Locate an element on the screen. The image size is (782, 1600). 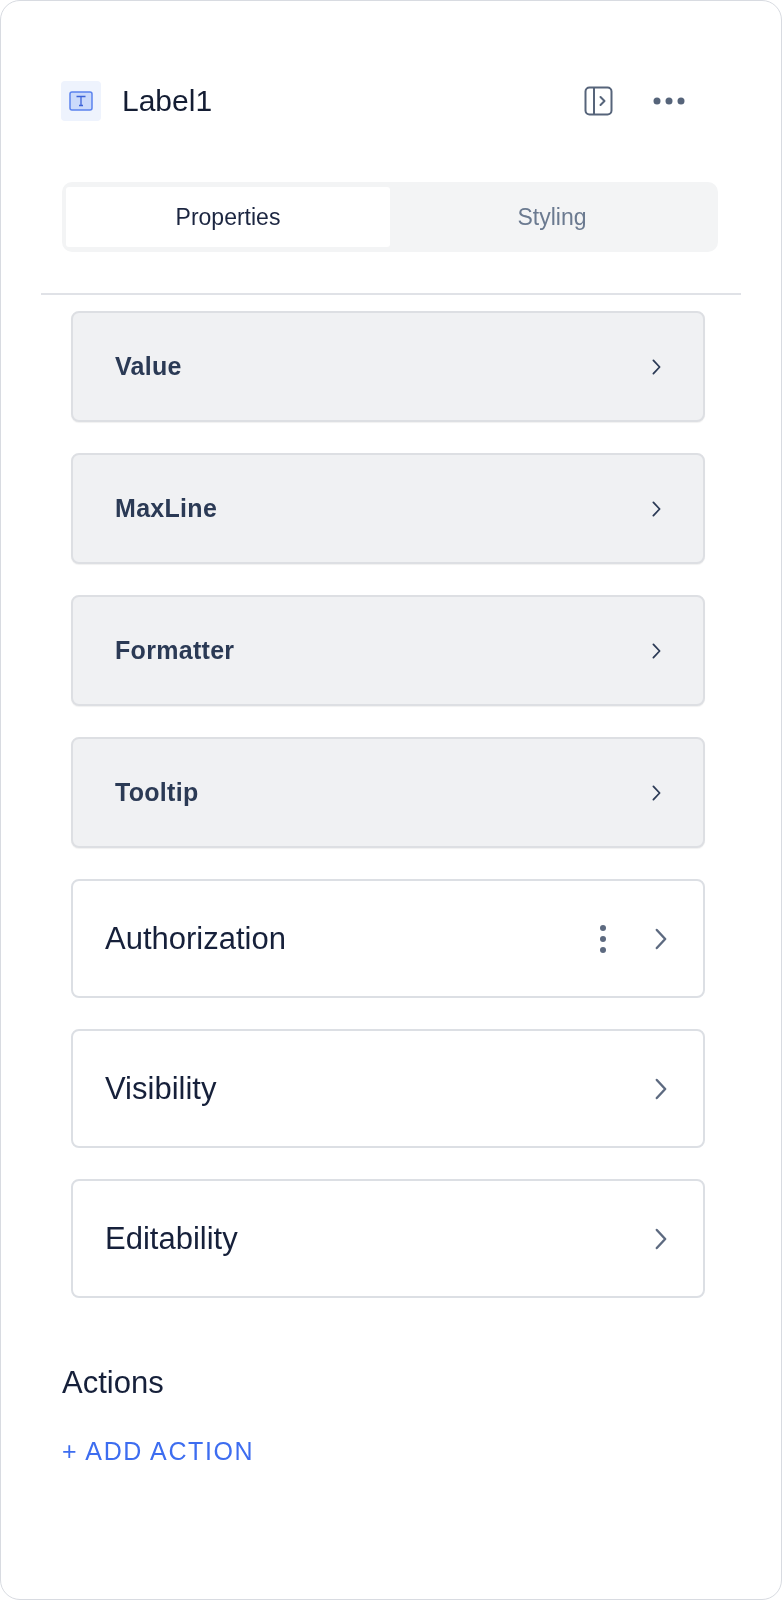
tab: Styling is located at coordinates (552, 217).